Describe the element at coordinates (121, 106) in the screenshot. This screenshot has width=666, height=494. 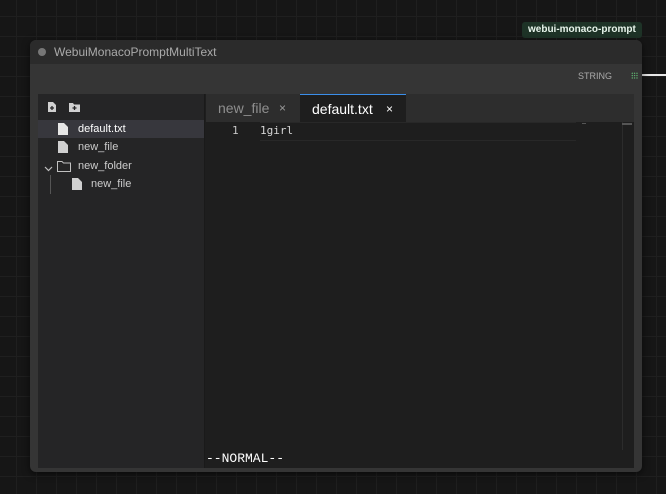
I see `explorer-toolbar` at that location.